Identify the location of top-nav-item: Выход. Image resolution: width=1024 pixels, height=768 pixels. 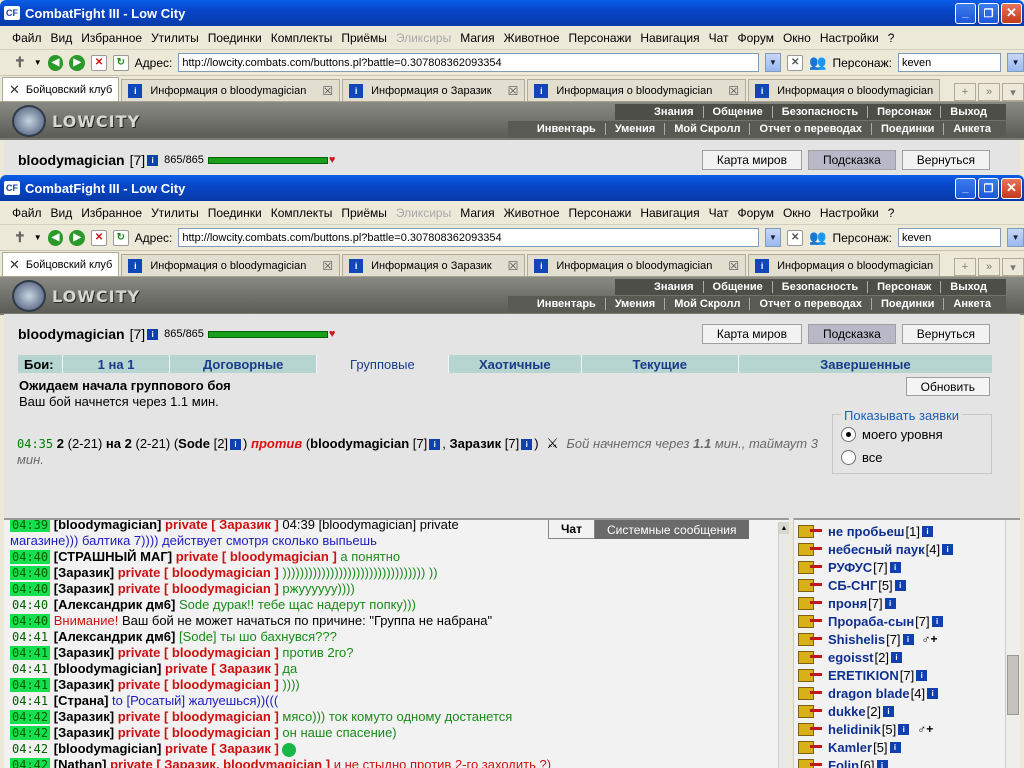
(968, 112).